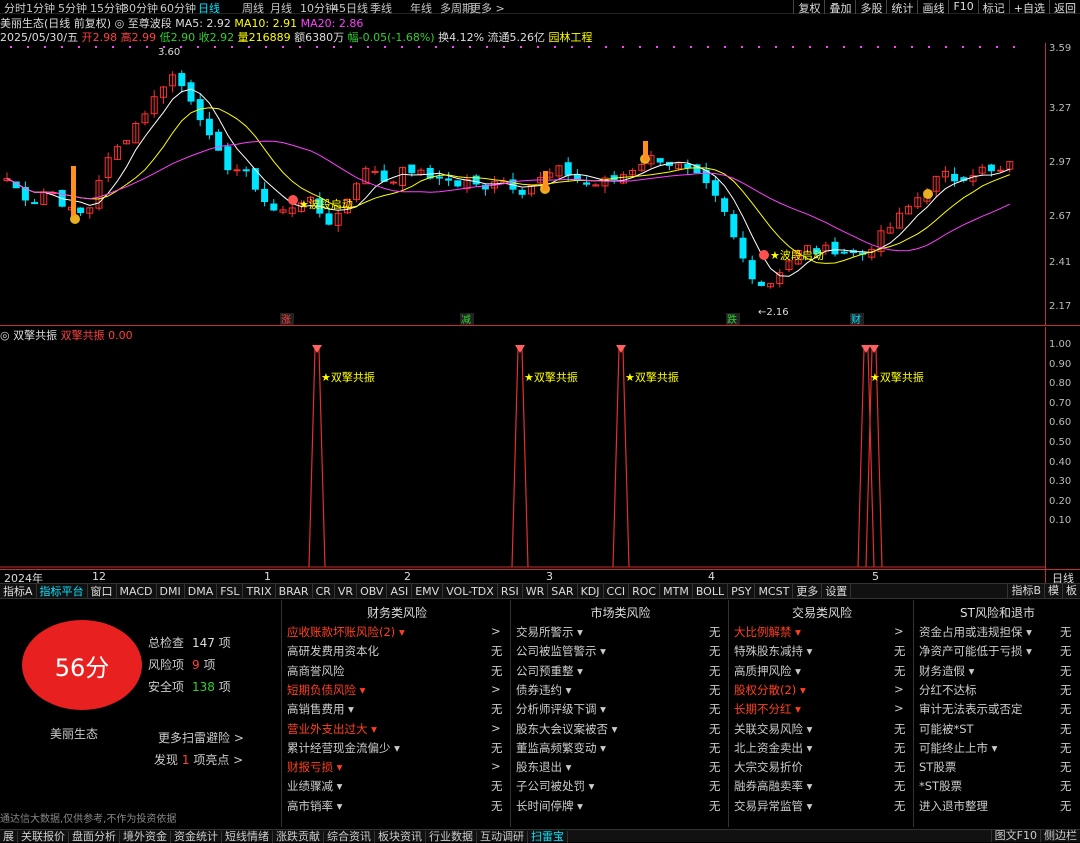 The height and width of the screenshot is (843, 1080). What do you see at coordinates (72, 8) in the screenshot?
I see `period-tab: 5分钟` at bounding box center [72, 8].